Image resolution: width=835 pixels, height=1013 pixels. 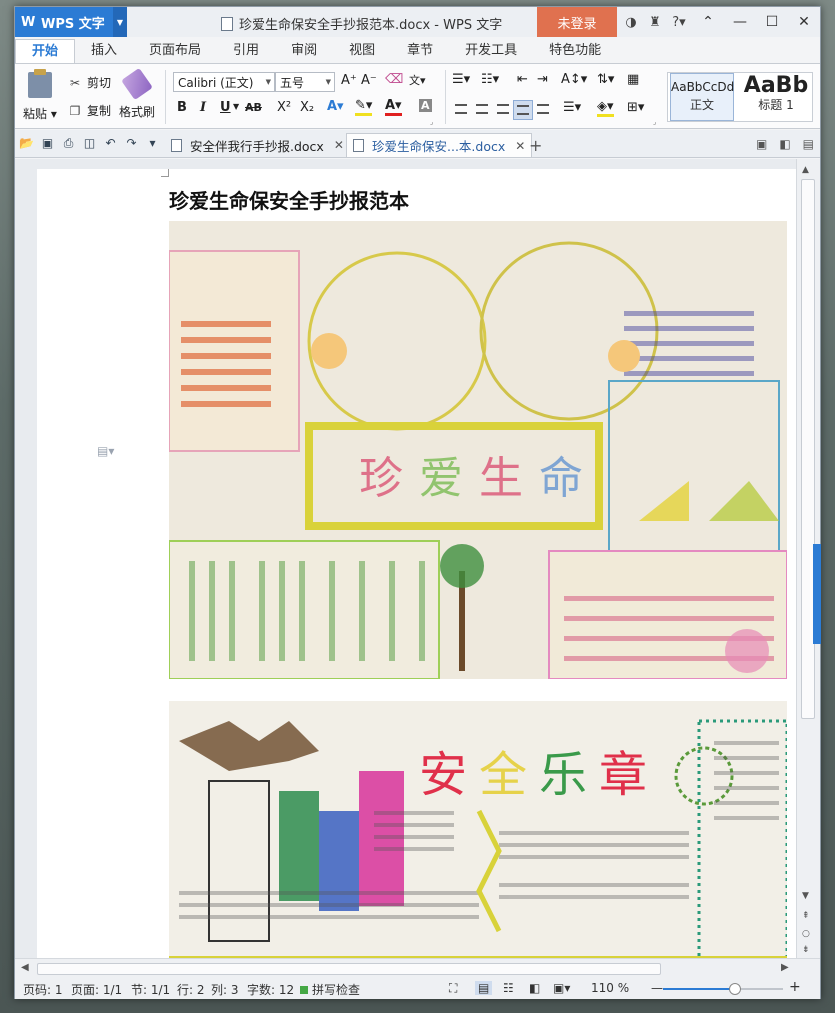 What do you see at coordinates (805, 170) in the screenshot?
I see `scroll-up-icon: ▲` at bounding box center [805, 170].